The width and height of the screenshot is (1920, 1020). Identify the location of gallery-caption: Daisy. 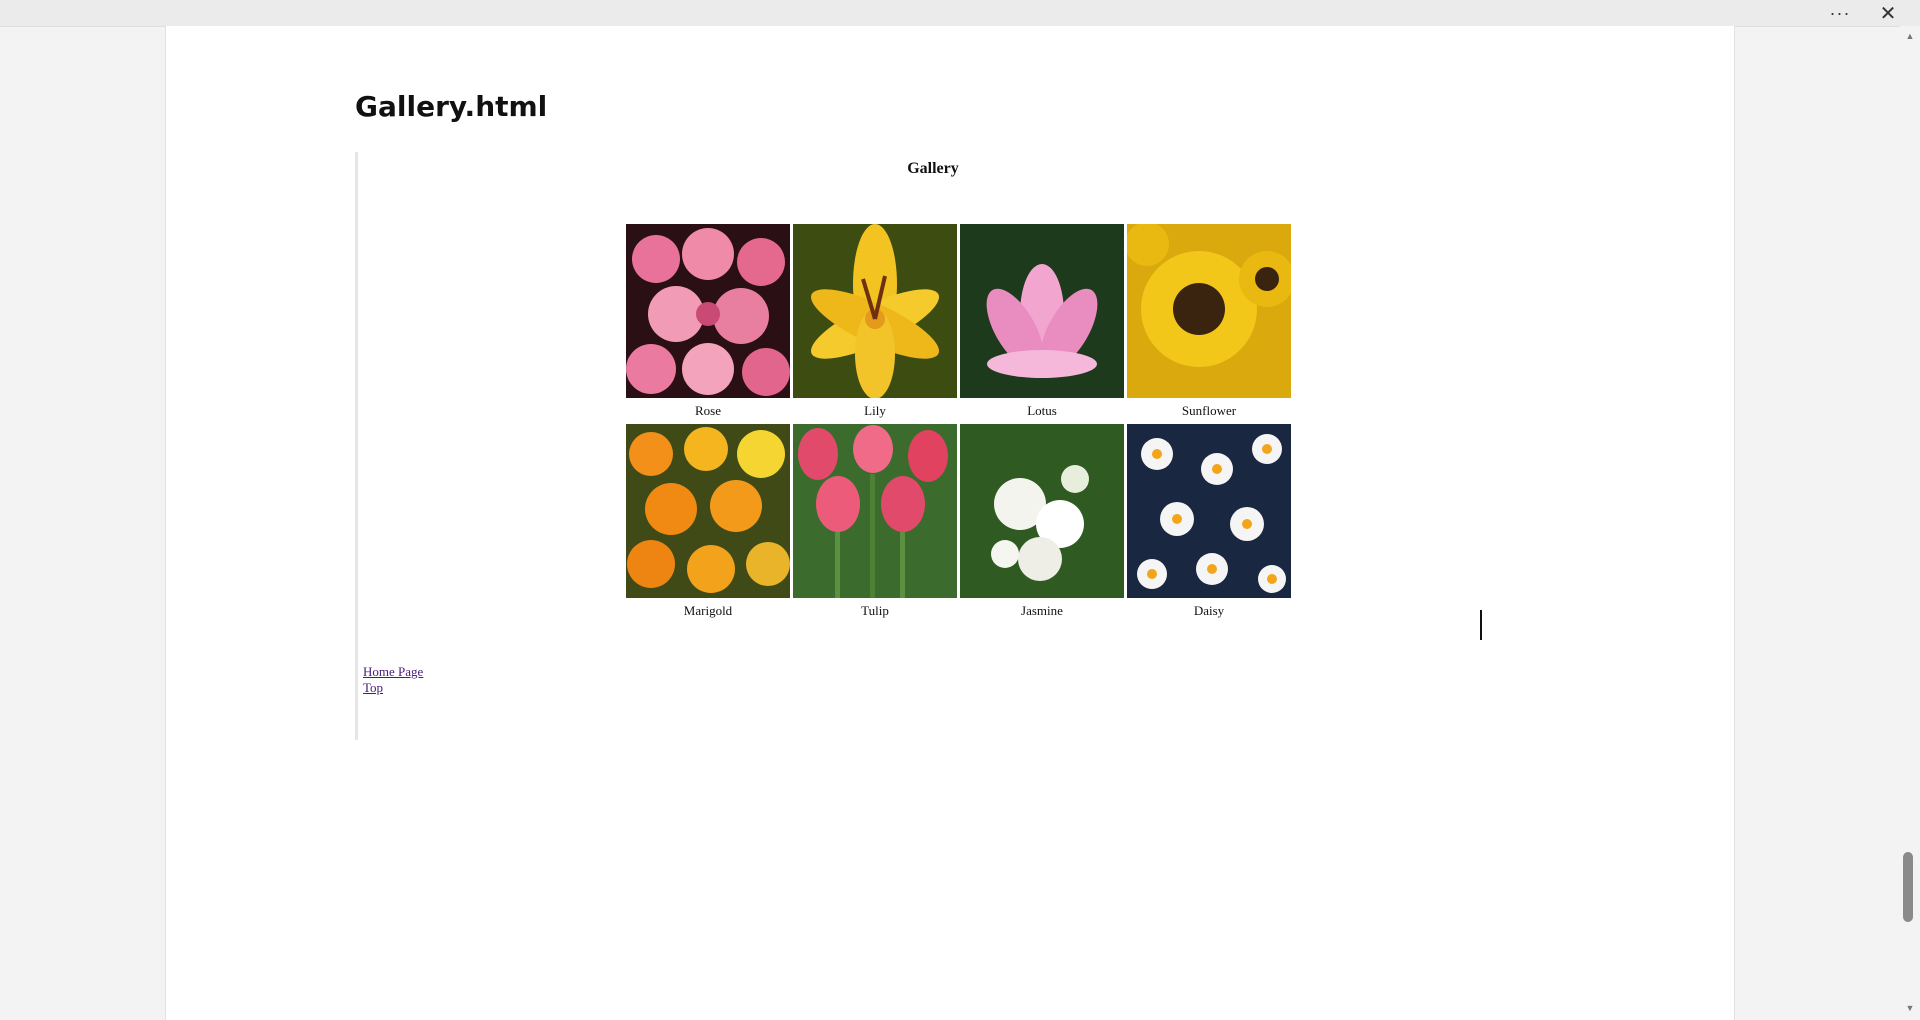
(1209, 610).